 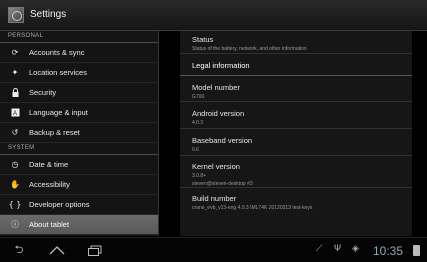 I want to click on backup-icon: ↺, so click(x=15, y=132).